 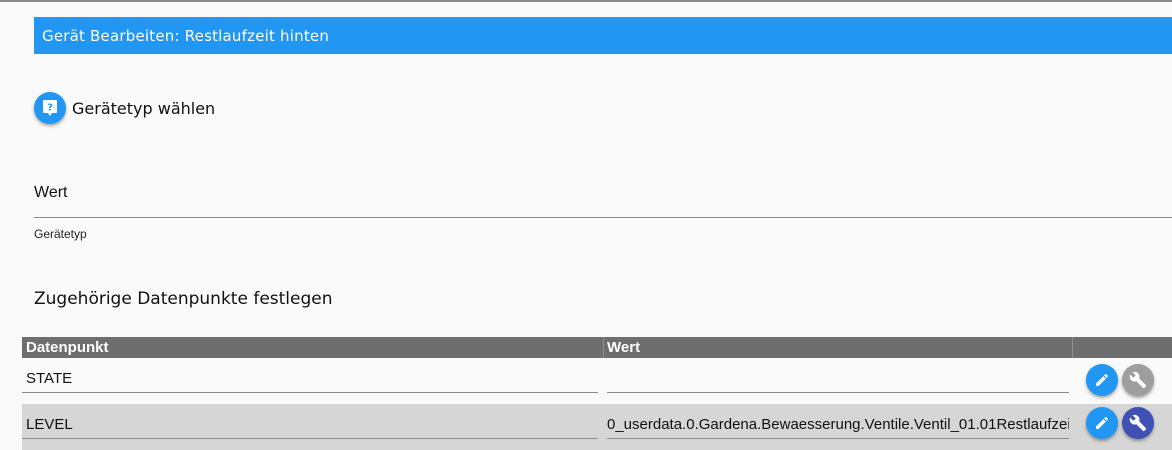 What do you see at coordinates (51, 192) in the screenshot?
I see `device-type-select-value: Wert` at bounding box center [51, 192].